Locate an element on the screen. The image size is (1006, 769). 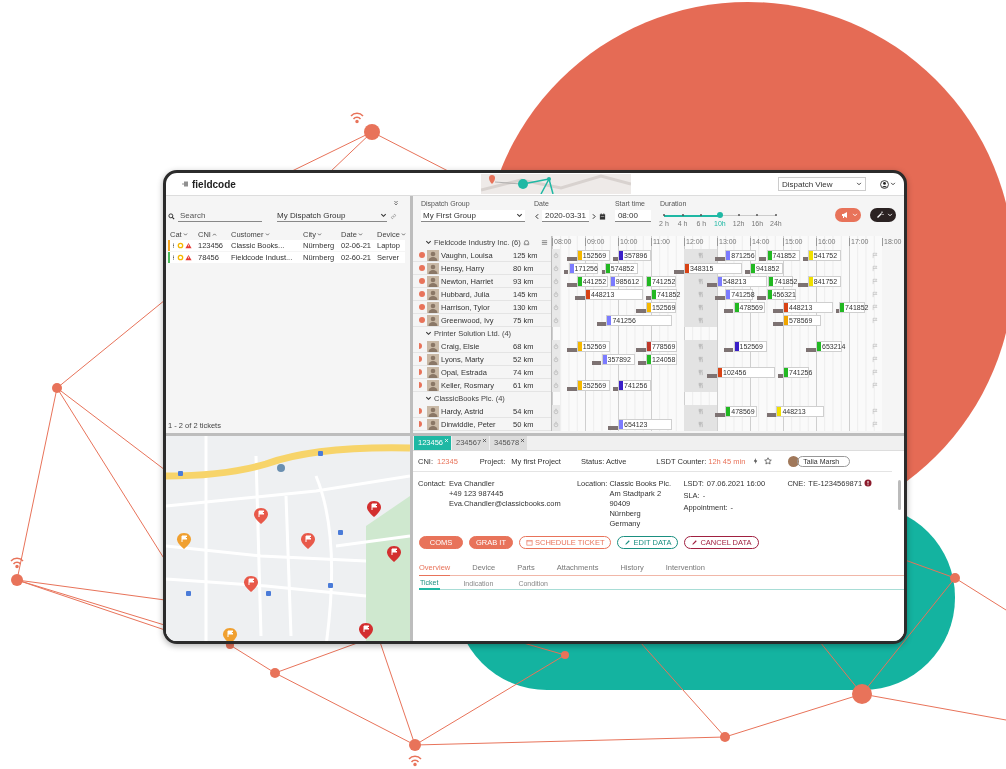
search-field: Search is located at coordinates (220, 216).